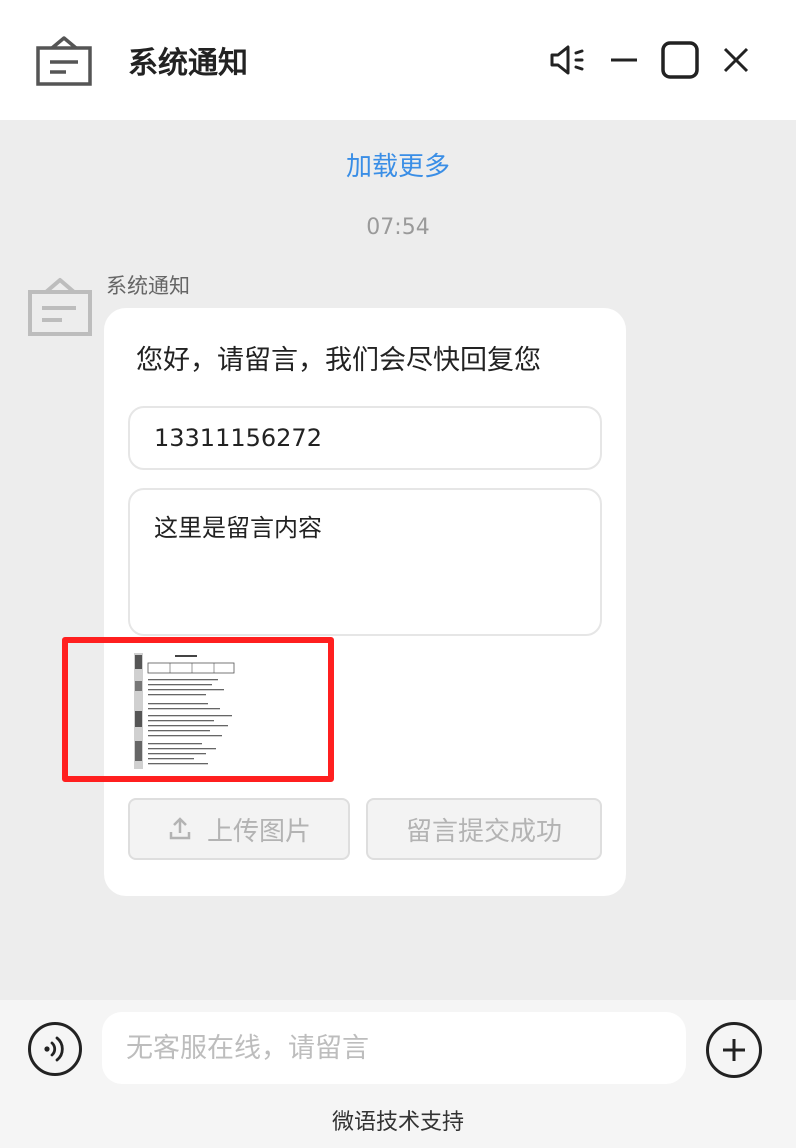  What do you see at coordinates (398, 164) in the screenshot?
I see `load-more-link: 加载更多` at bounding box center [398, 164].